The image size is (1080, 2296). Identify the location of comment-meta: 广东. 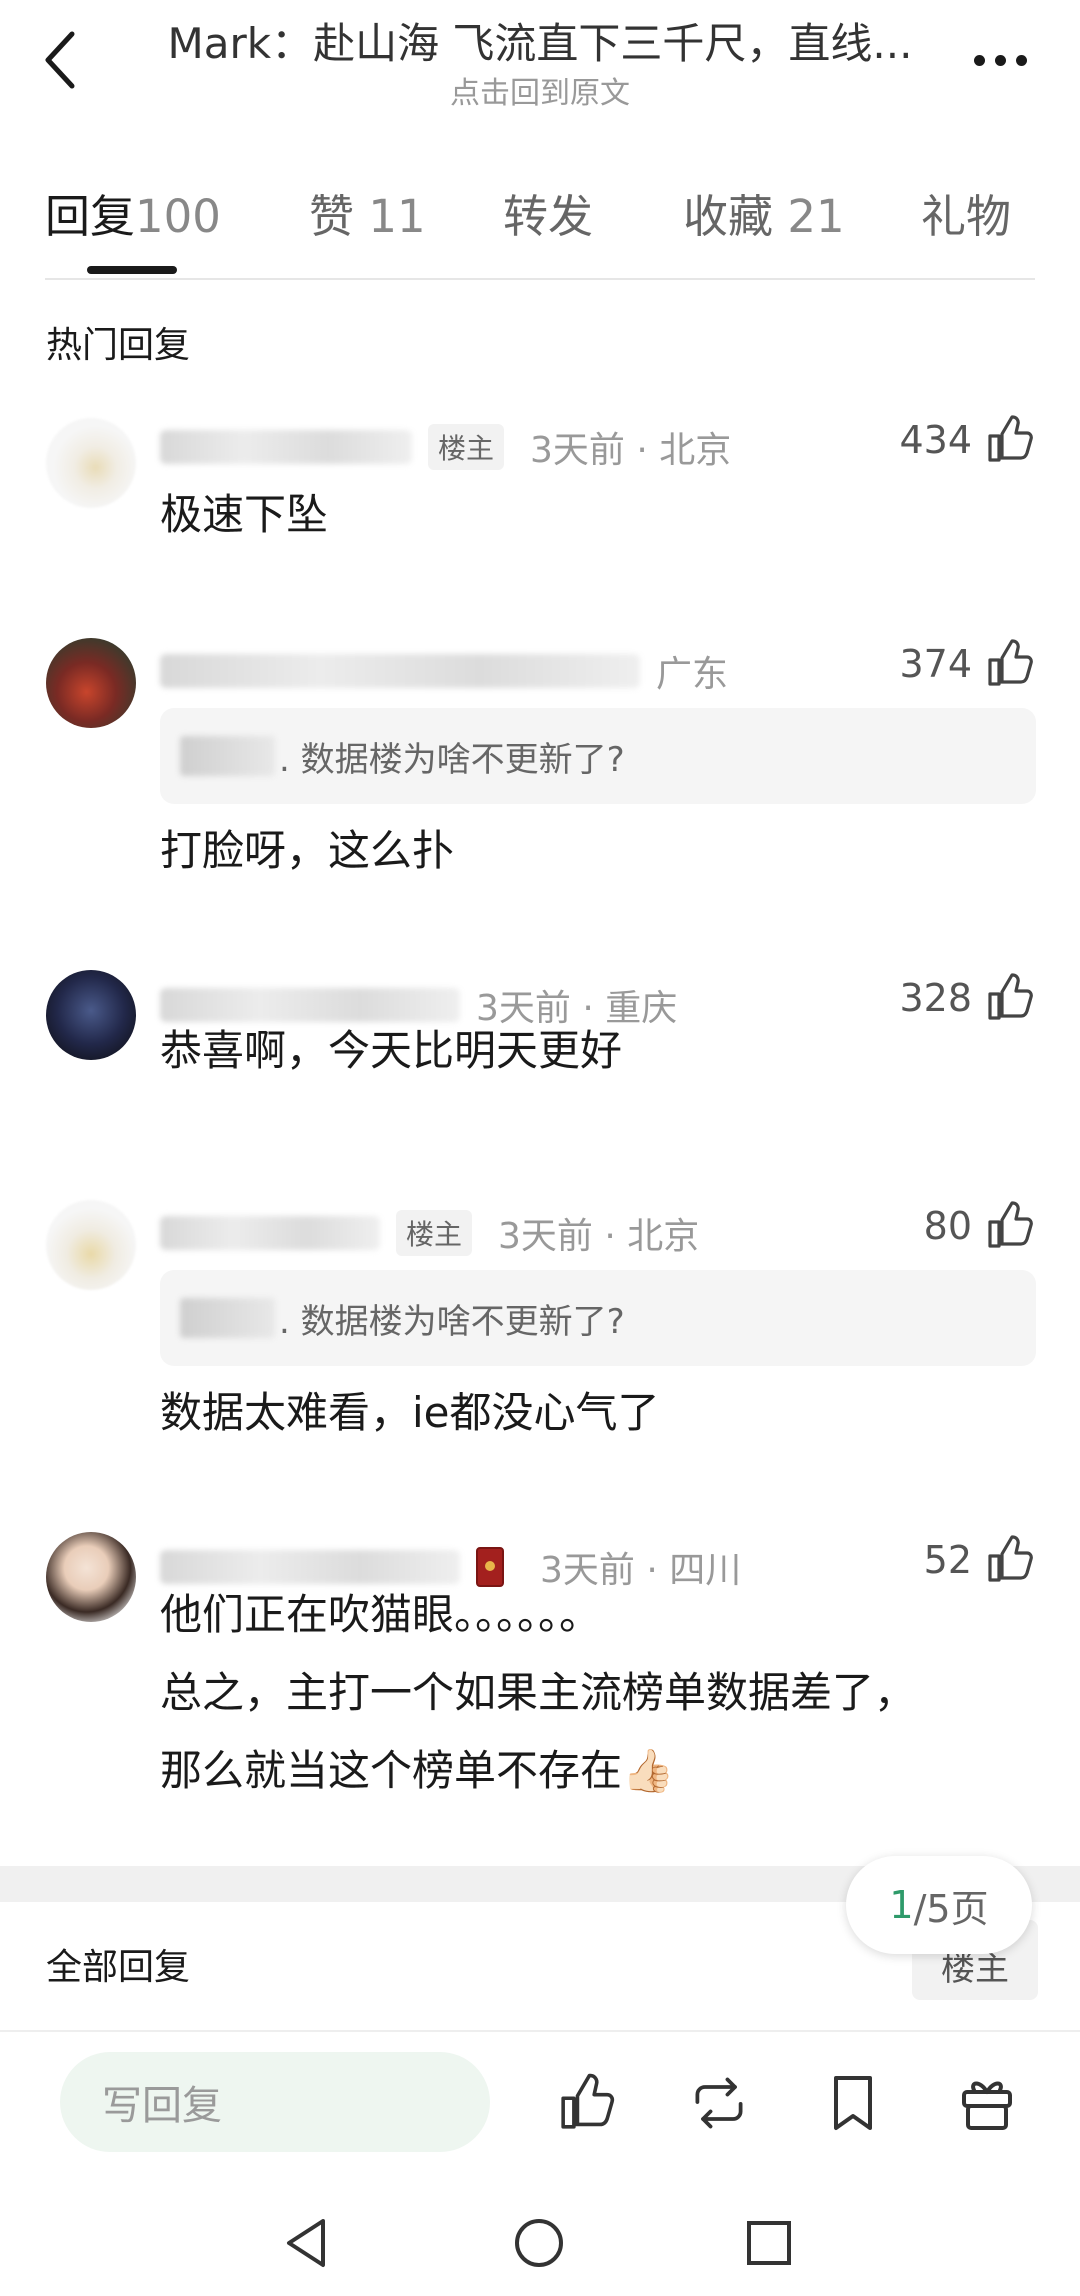
(444, 671).